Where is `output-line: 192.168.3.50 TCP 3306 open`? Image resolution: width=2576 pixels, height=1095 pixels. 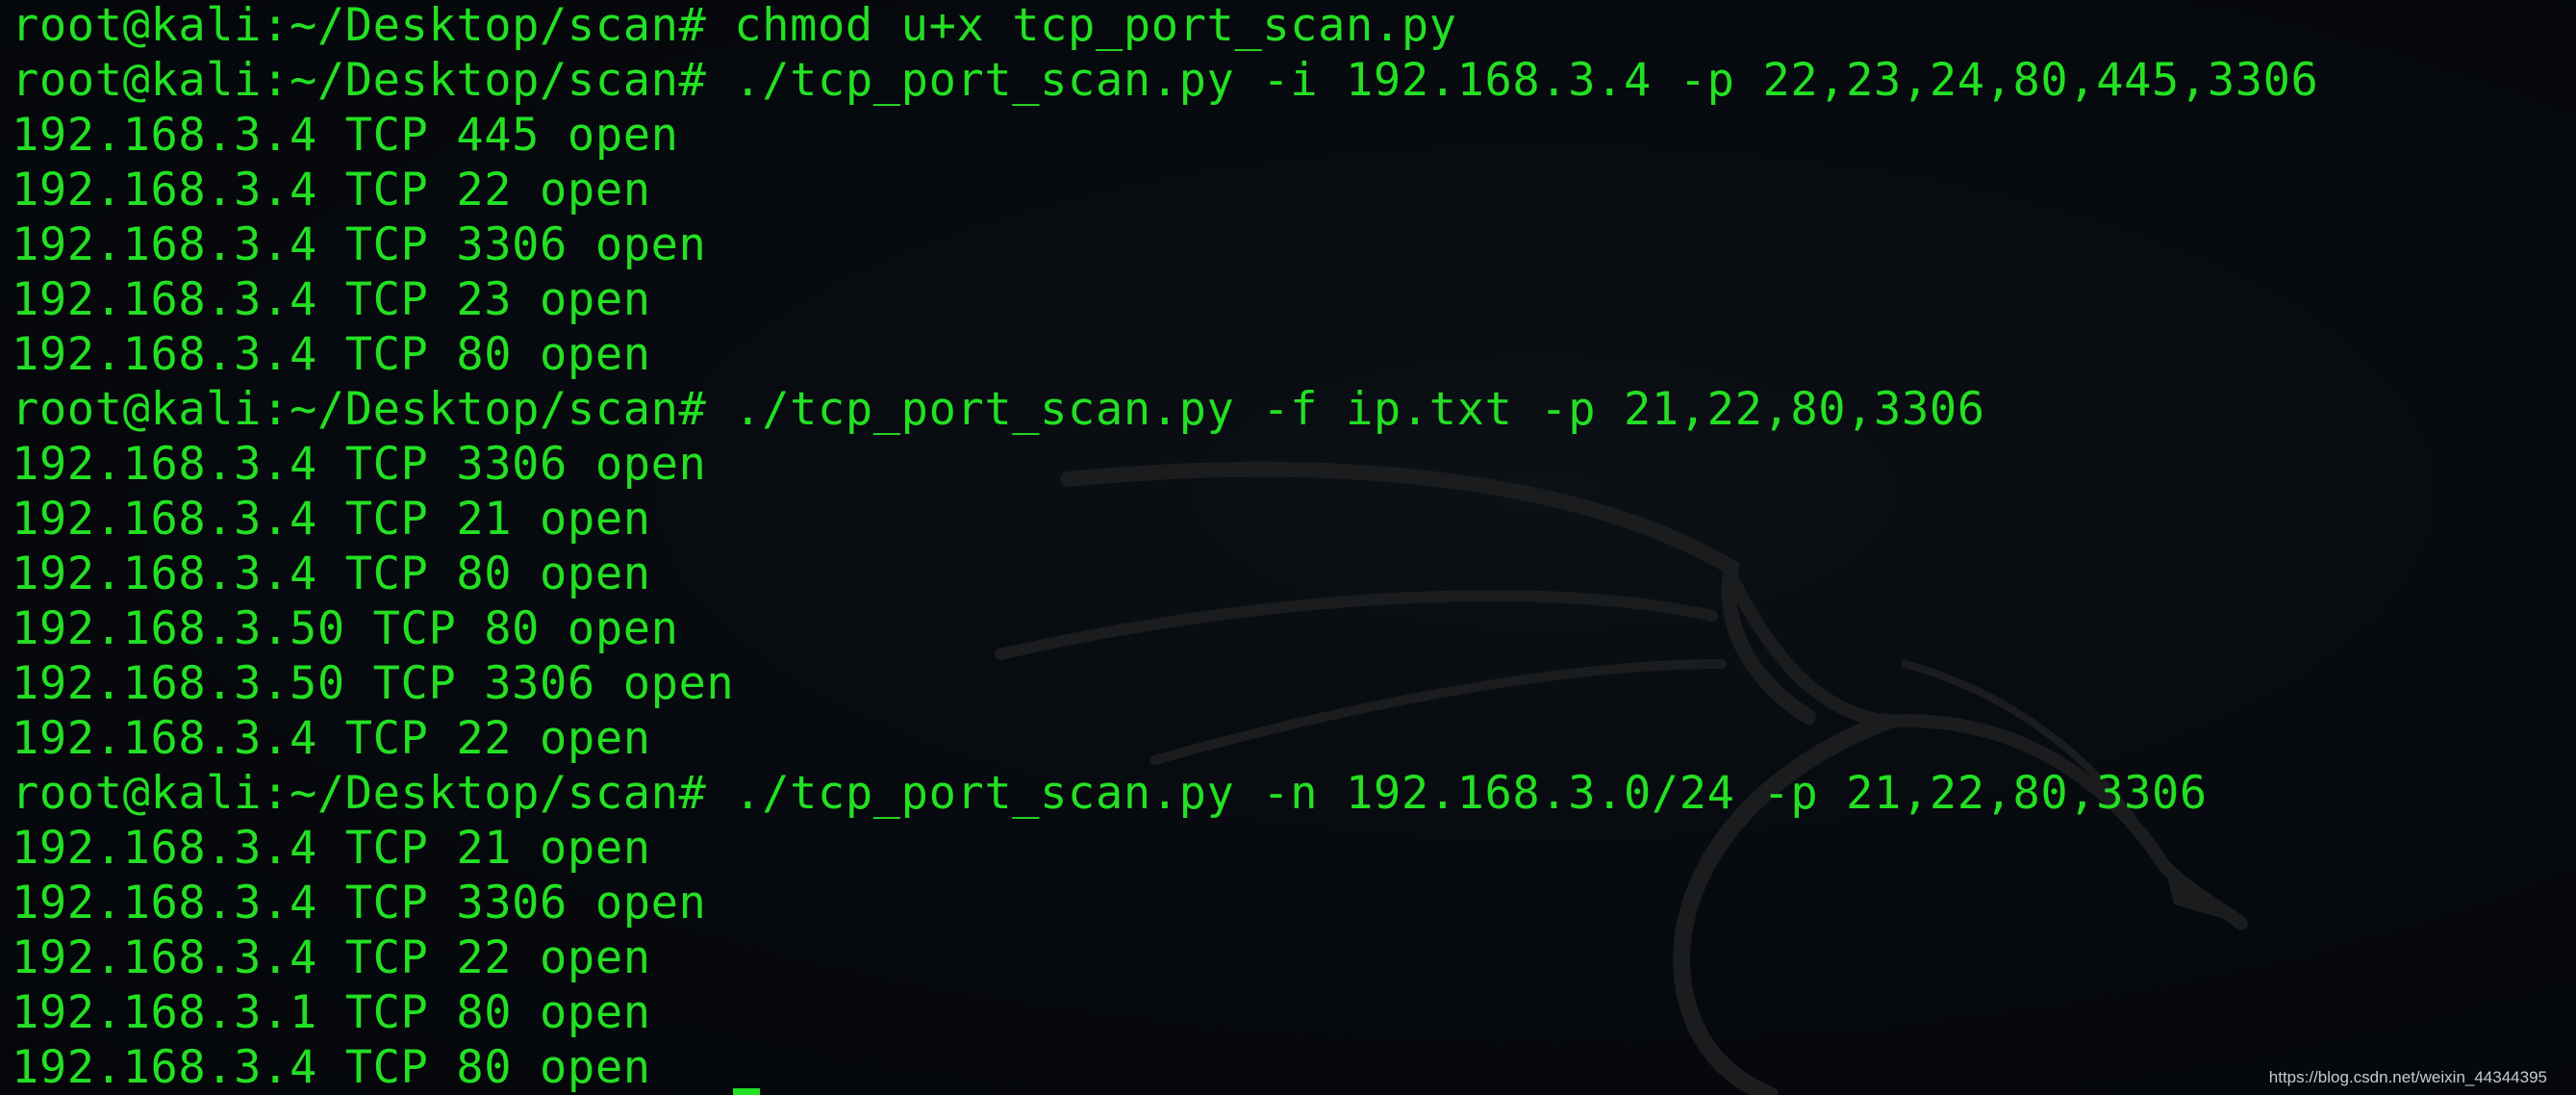
output-line: 192.168.3.50 TCP 3306 open is located at coordinates (374, 683).